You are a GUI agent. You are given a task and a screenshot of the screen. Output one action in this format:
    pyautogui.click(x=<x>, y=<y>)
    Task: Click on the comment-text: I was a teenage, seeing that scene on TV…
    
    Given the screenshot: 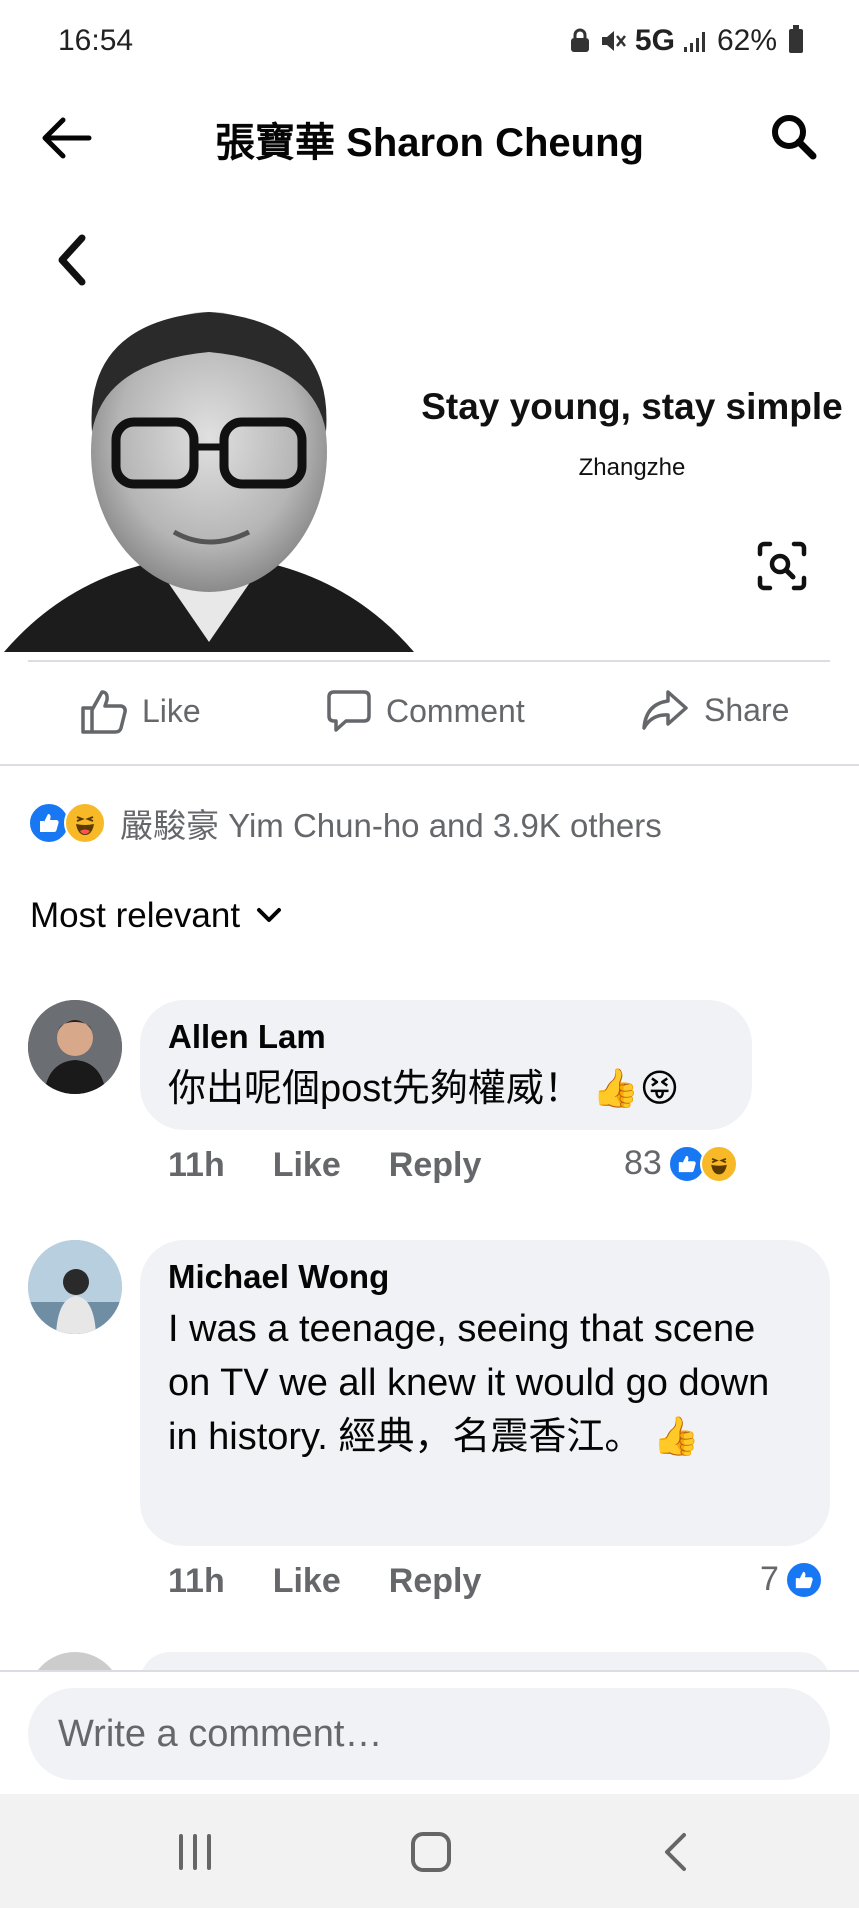 What is the action you would take?
    pyautogui.click(x=469, y=1383)
    